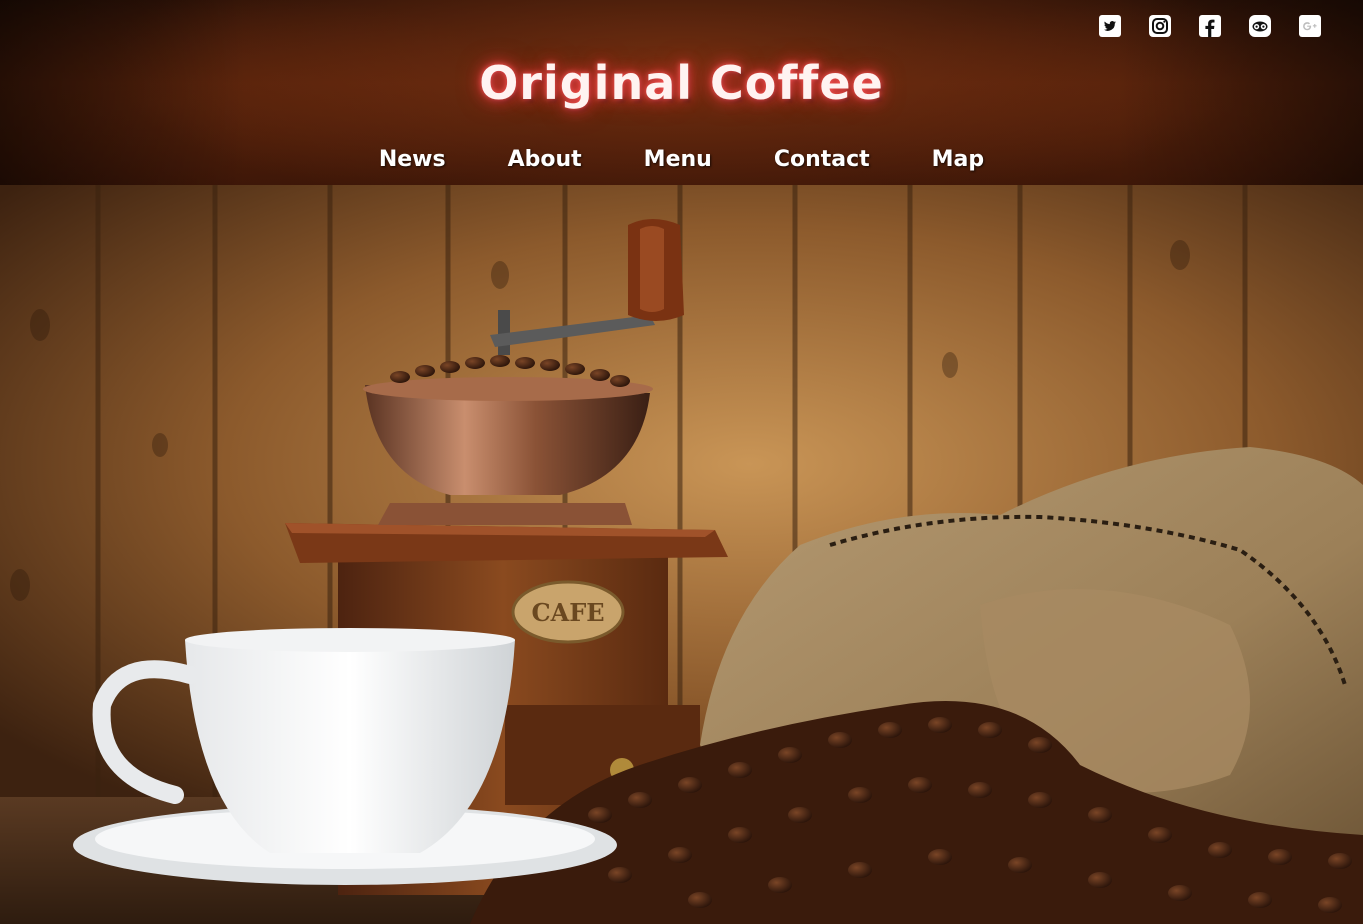  I want to click on social-links, so click(1210, 26).